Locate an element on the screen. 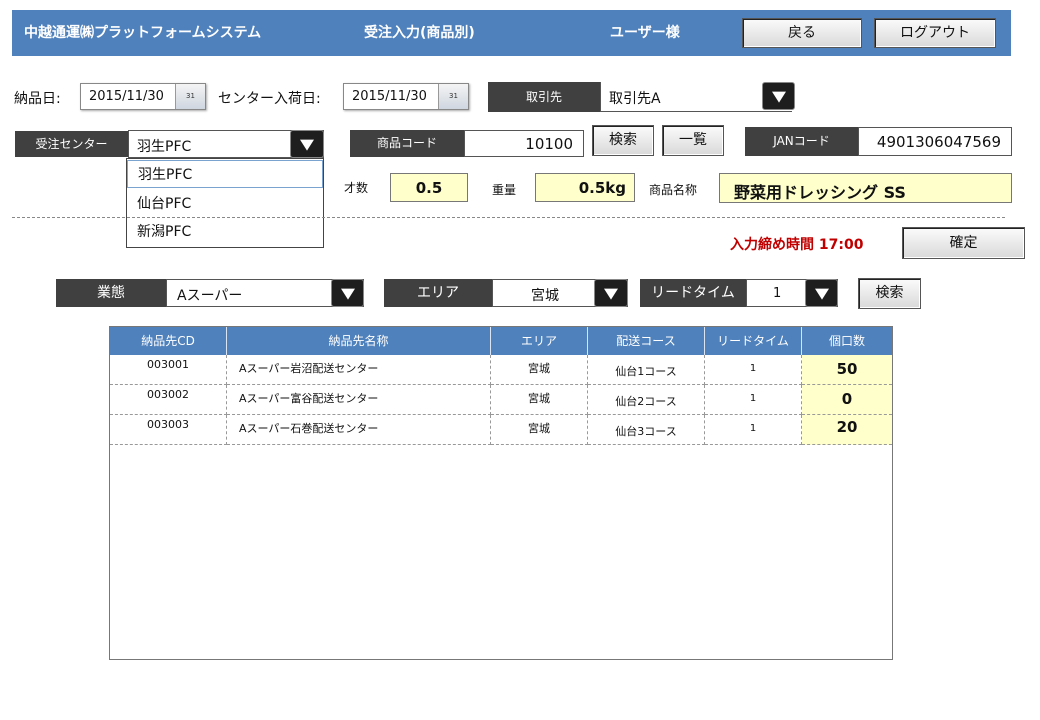 The image size is (1040, 720). jan-code-field: 4901306047569 is located at coordinates (935, 141).